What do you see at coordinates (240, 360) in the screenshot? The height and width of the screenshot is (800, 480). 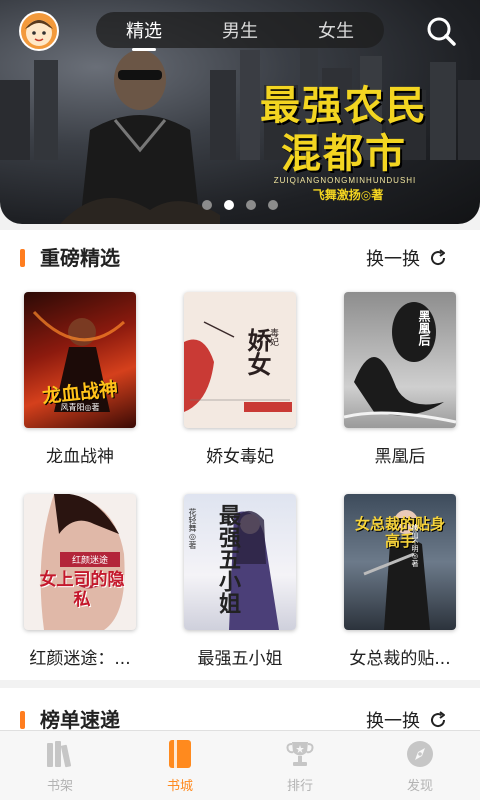 I see `book-cover: 娇女 毒妃` at bounding box center [240, 360].